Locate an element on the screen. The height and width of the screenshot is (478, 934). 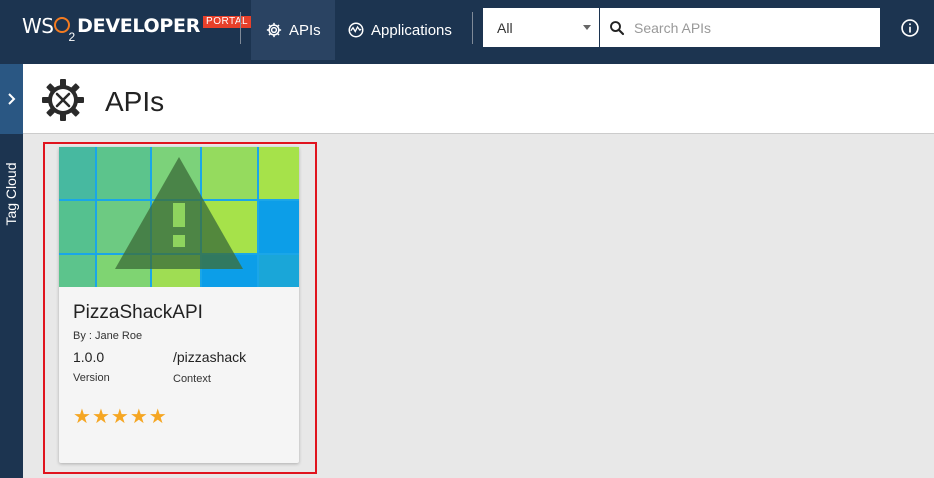
sidebar-toggle-button is located at coordinates (11, 99).